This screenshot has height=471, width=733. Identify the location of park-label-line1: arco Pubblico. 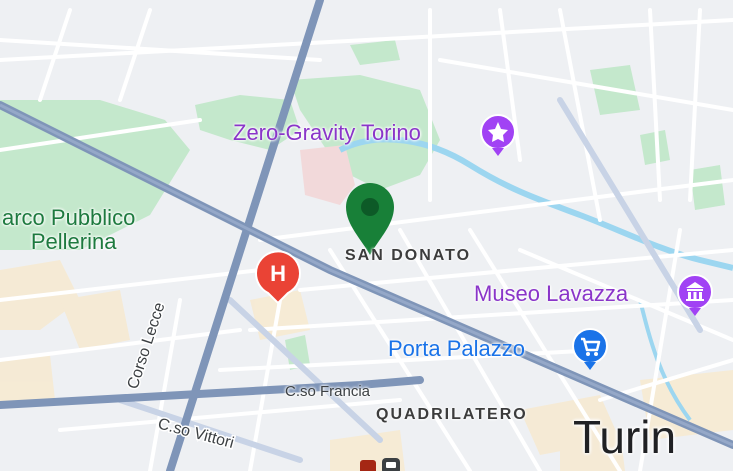
(69, 217).